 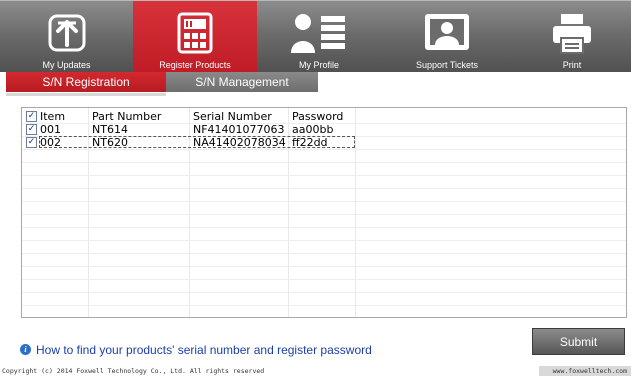 What do you see at coordinates (239, 129) in the screenshot?
I see `serial-number-cell: NF41401077063` at bounding box center [239, 129].